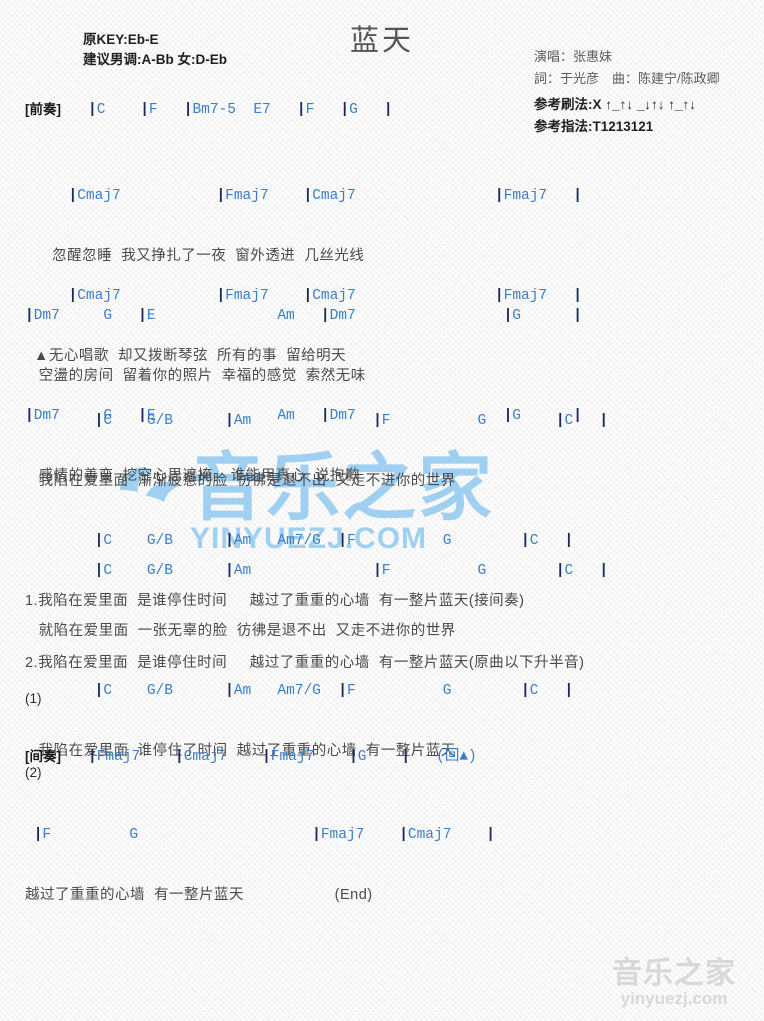 The height and width of the screenshot is (1021, 764). What do you see at coordinates (325, 296) in the screenshot?
I see `verse2-line1-chords: |Cmaj7 |Fmaj7 |Cmaj7 |Fmaj7 |` at bounding box center [325, 296].